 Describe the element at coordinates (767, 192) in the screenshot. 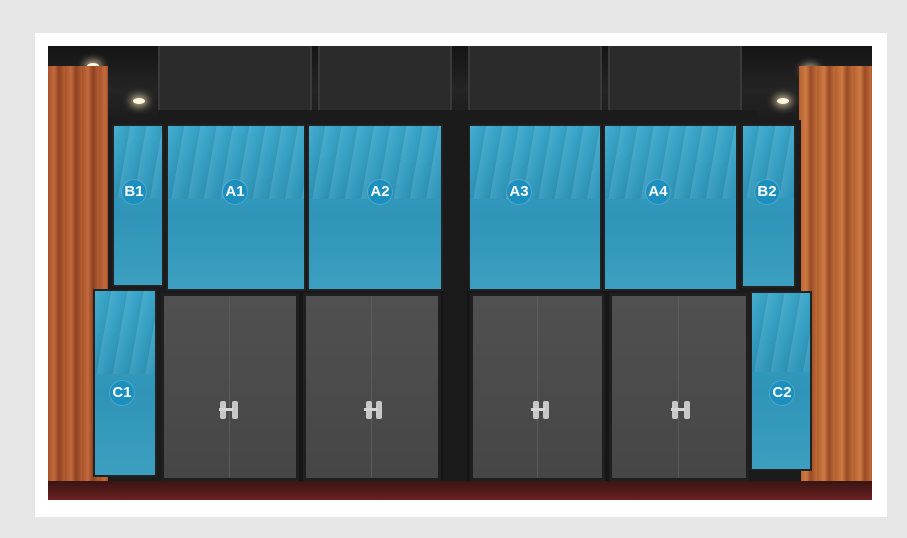

I see `label-b2: B2` at that location.